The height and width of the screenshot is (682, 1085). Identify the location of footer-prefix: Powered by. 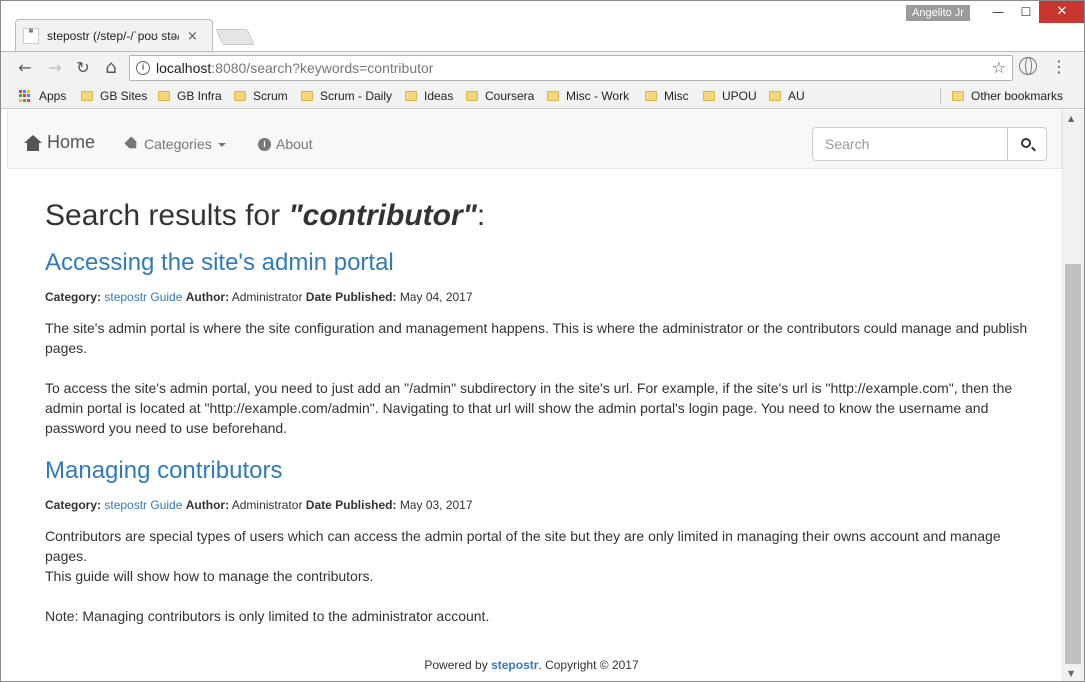
(458, 665).